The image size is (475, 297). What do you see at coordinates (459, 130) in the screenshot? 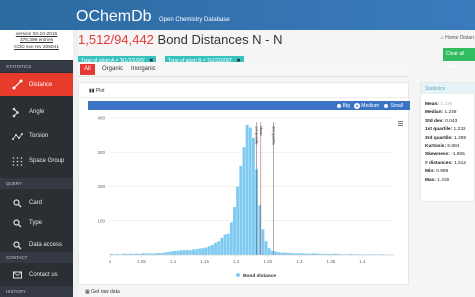
I see `stat-value: 1.232` at bounding box center [459, 130].